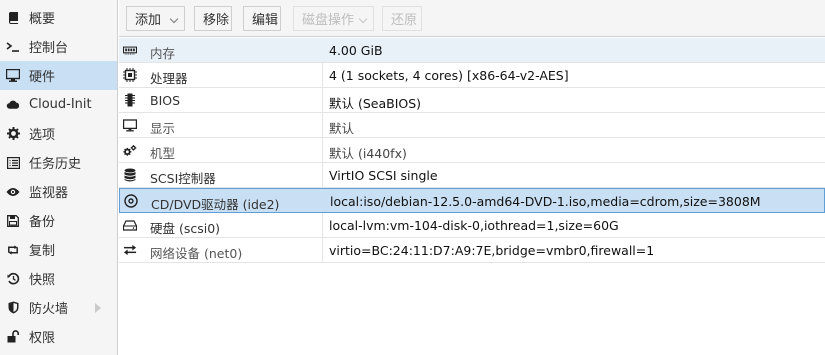 This screenshot has height=355, width=825. Describe the element at coordinates (383, 175) in the screenshot. I see `hardware-row-value: VirtIO SCSI single` at that location.